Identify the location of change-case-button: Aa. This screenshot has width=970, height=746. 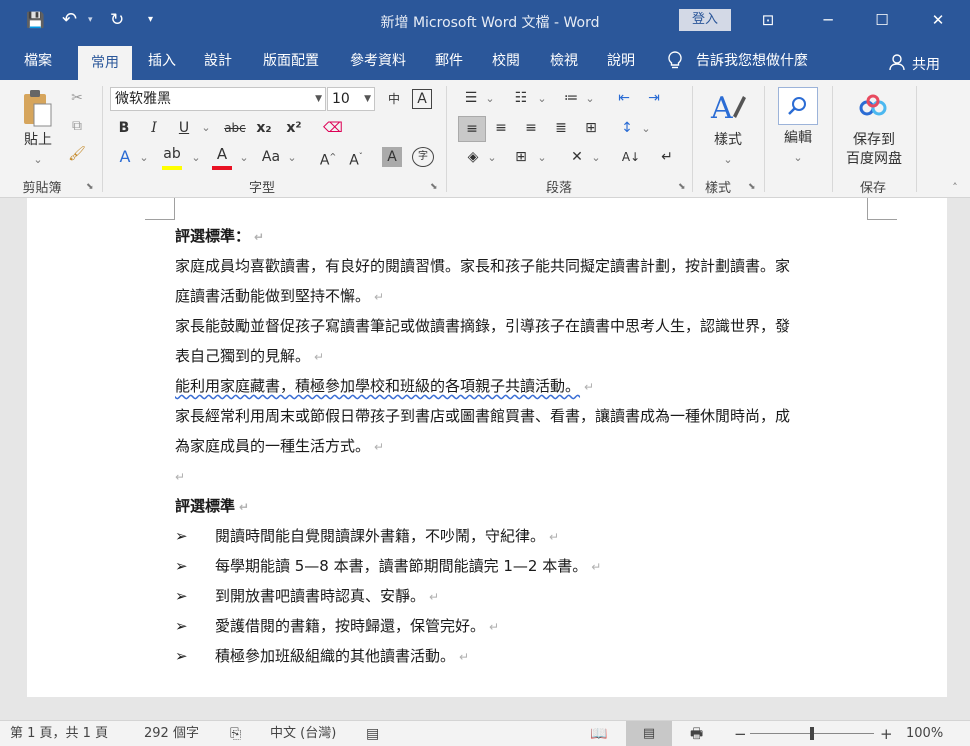
(271, 157).